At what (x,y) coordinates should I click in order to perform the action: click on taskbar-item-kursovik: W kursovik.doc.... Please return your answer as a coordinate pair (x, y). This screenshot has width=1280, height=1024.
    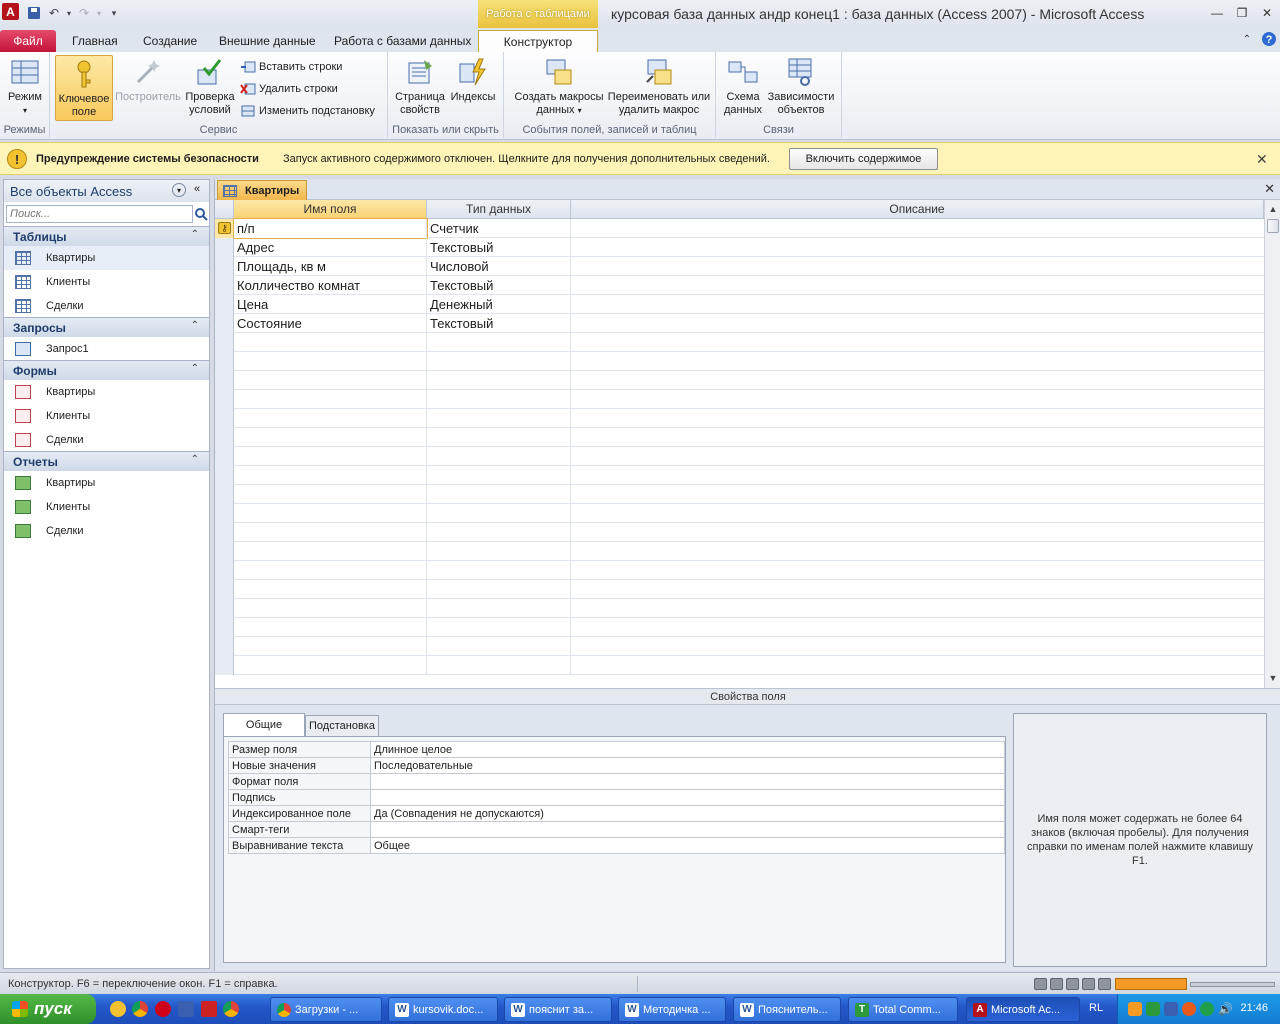
    Looking at the image, I should click on (443, 1009).